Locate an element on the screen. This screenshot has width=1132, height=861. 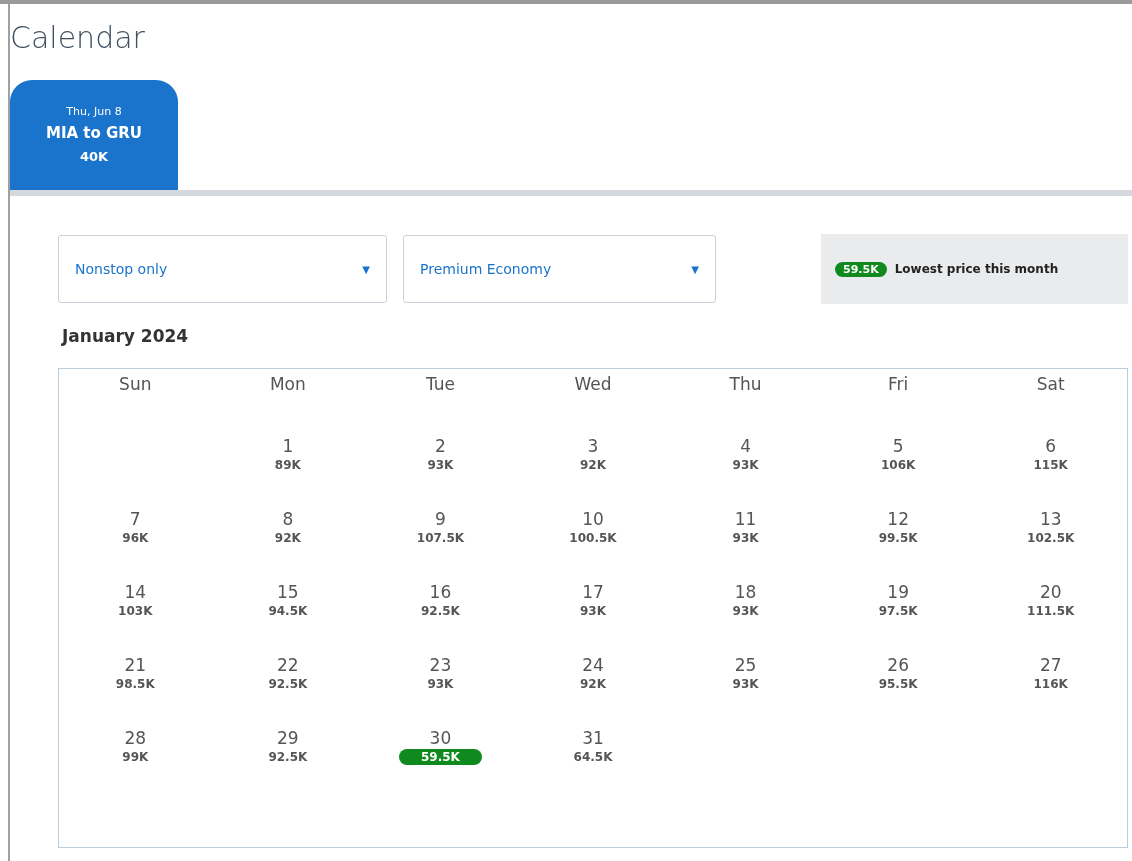
day-number: 23 is located at coordinates (440, 664).